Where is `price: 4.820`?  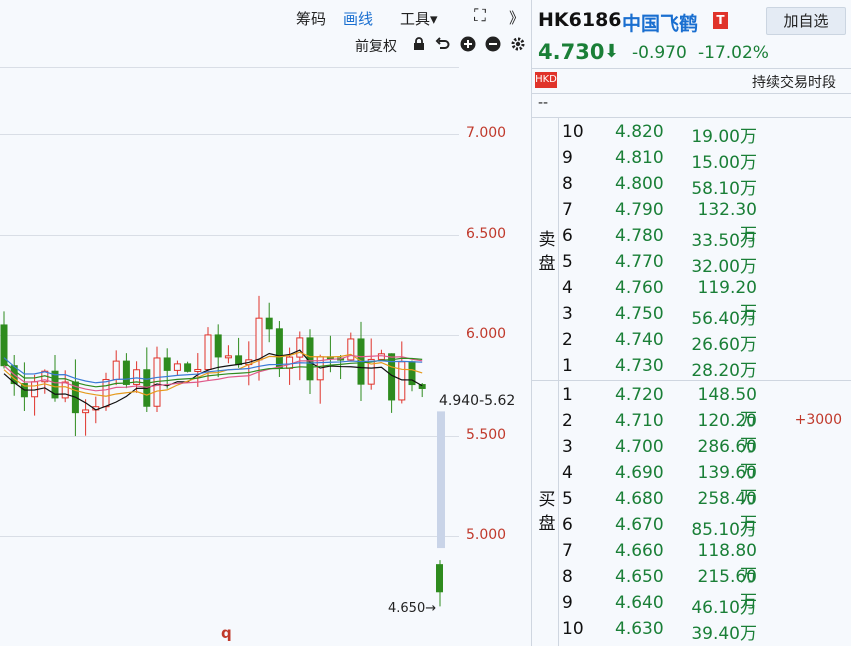 price: 4.820 is located at coordinates (639, 132).